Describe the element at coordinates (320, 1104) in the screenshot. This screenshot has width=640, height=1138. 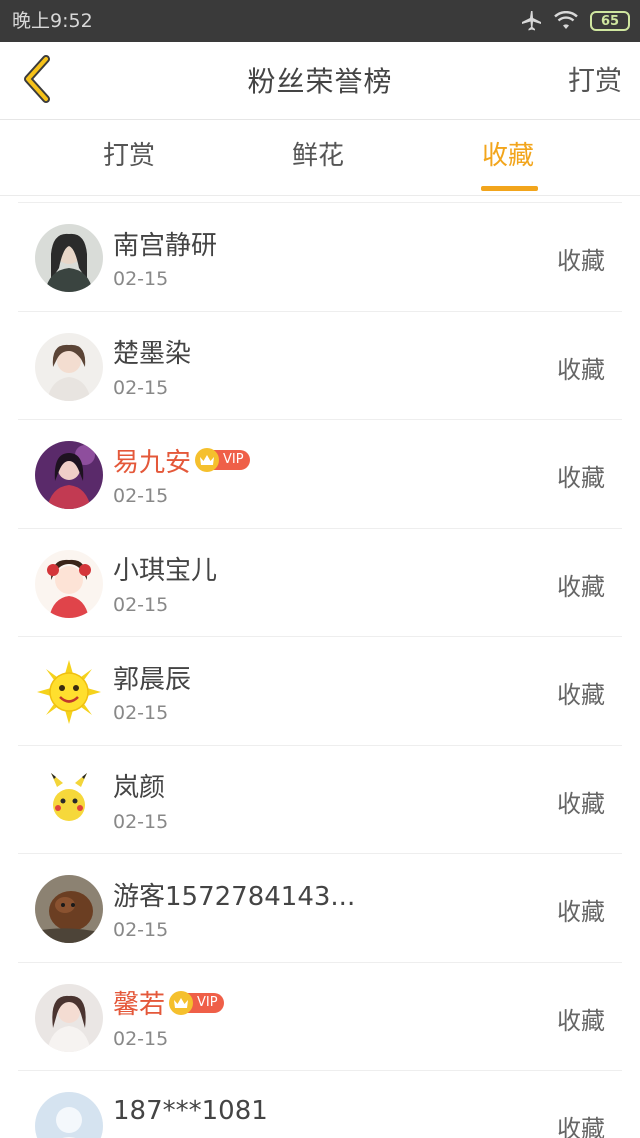
I see `list-item: 187***1081 收藏` at that location.